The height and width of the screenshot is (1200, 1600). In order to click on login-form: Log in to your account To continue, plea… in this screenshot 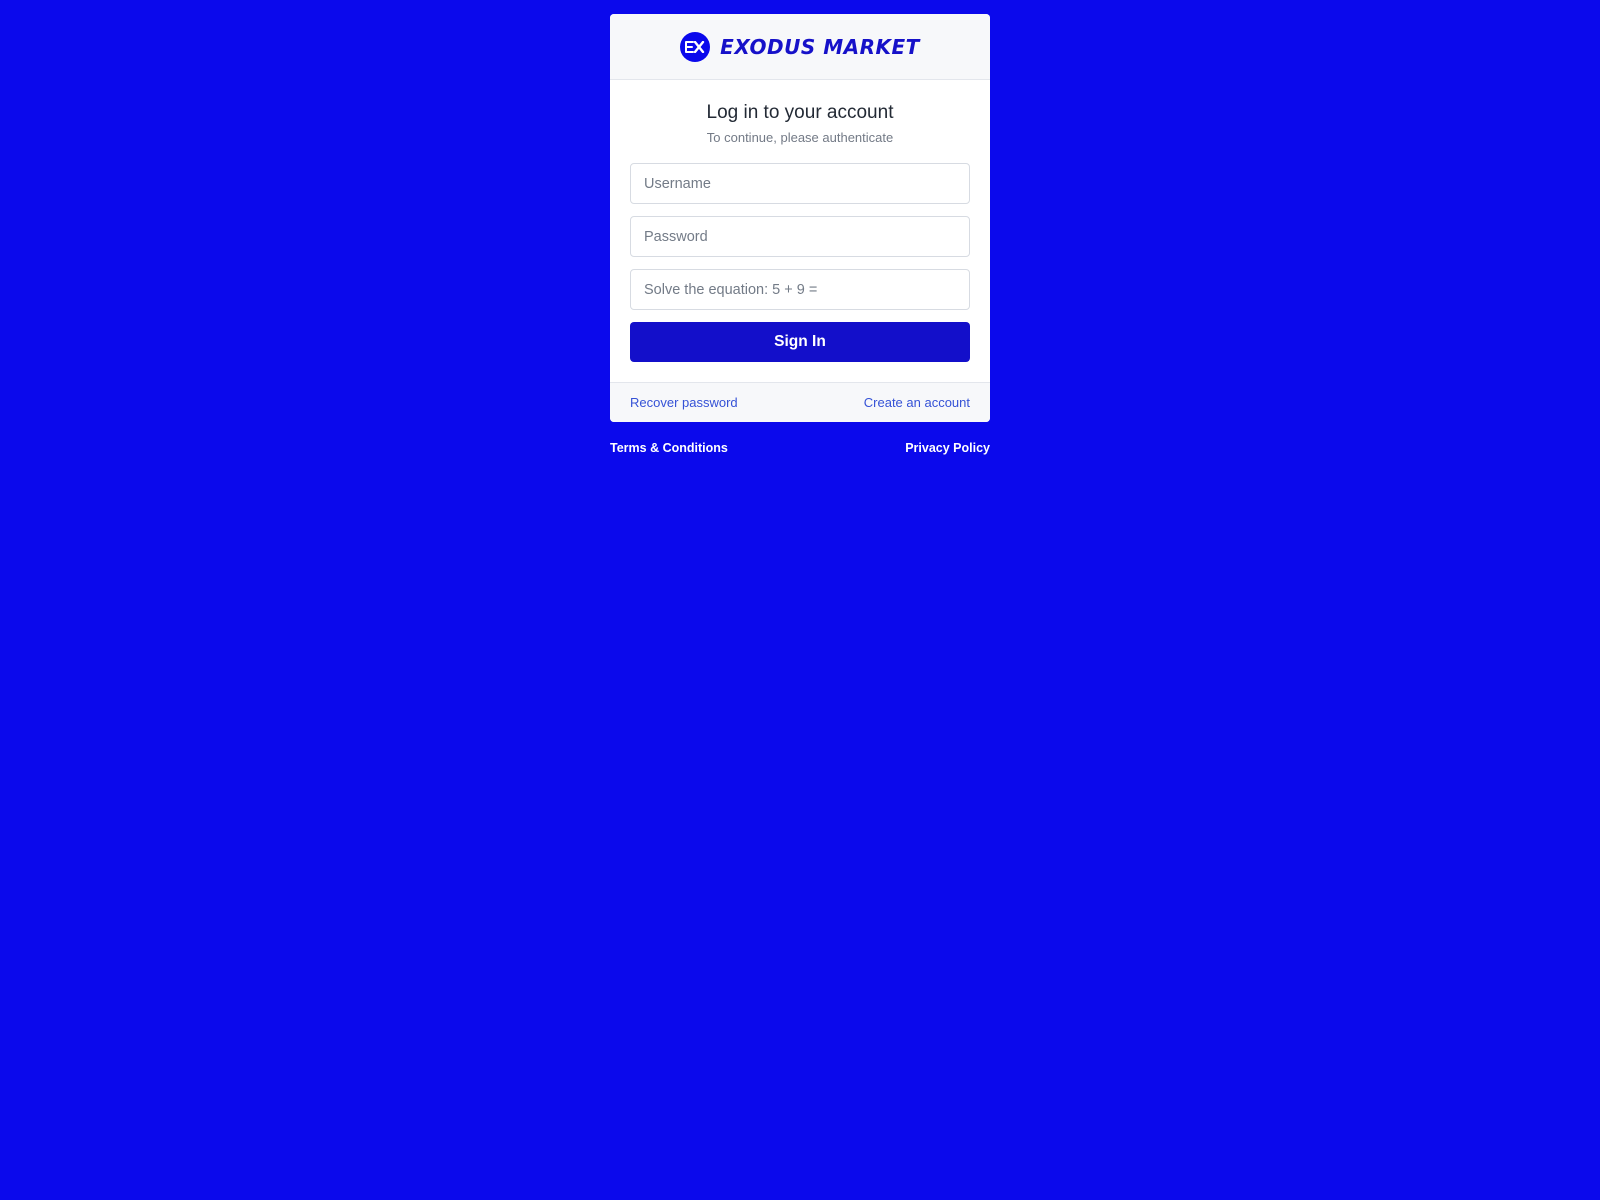, I will do `click(800, 231)`.